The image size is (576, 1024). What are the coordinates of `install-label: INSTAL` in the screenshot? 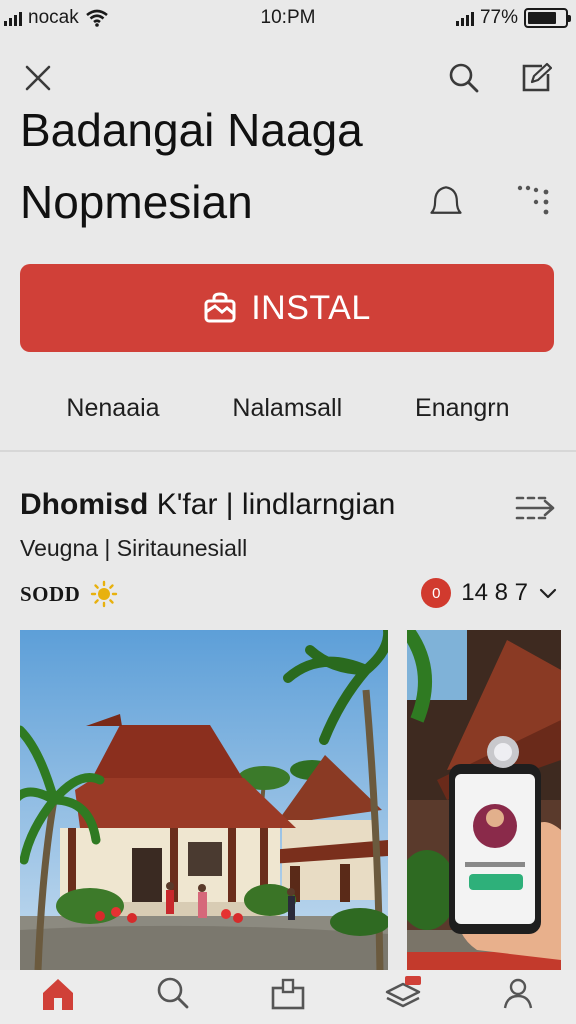 It's located at (311, 307).